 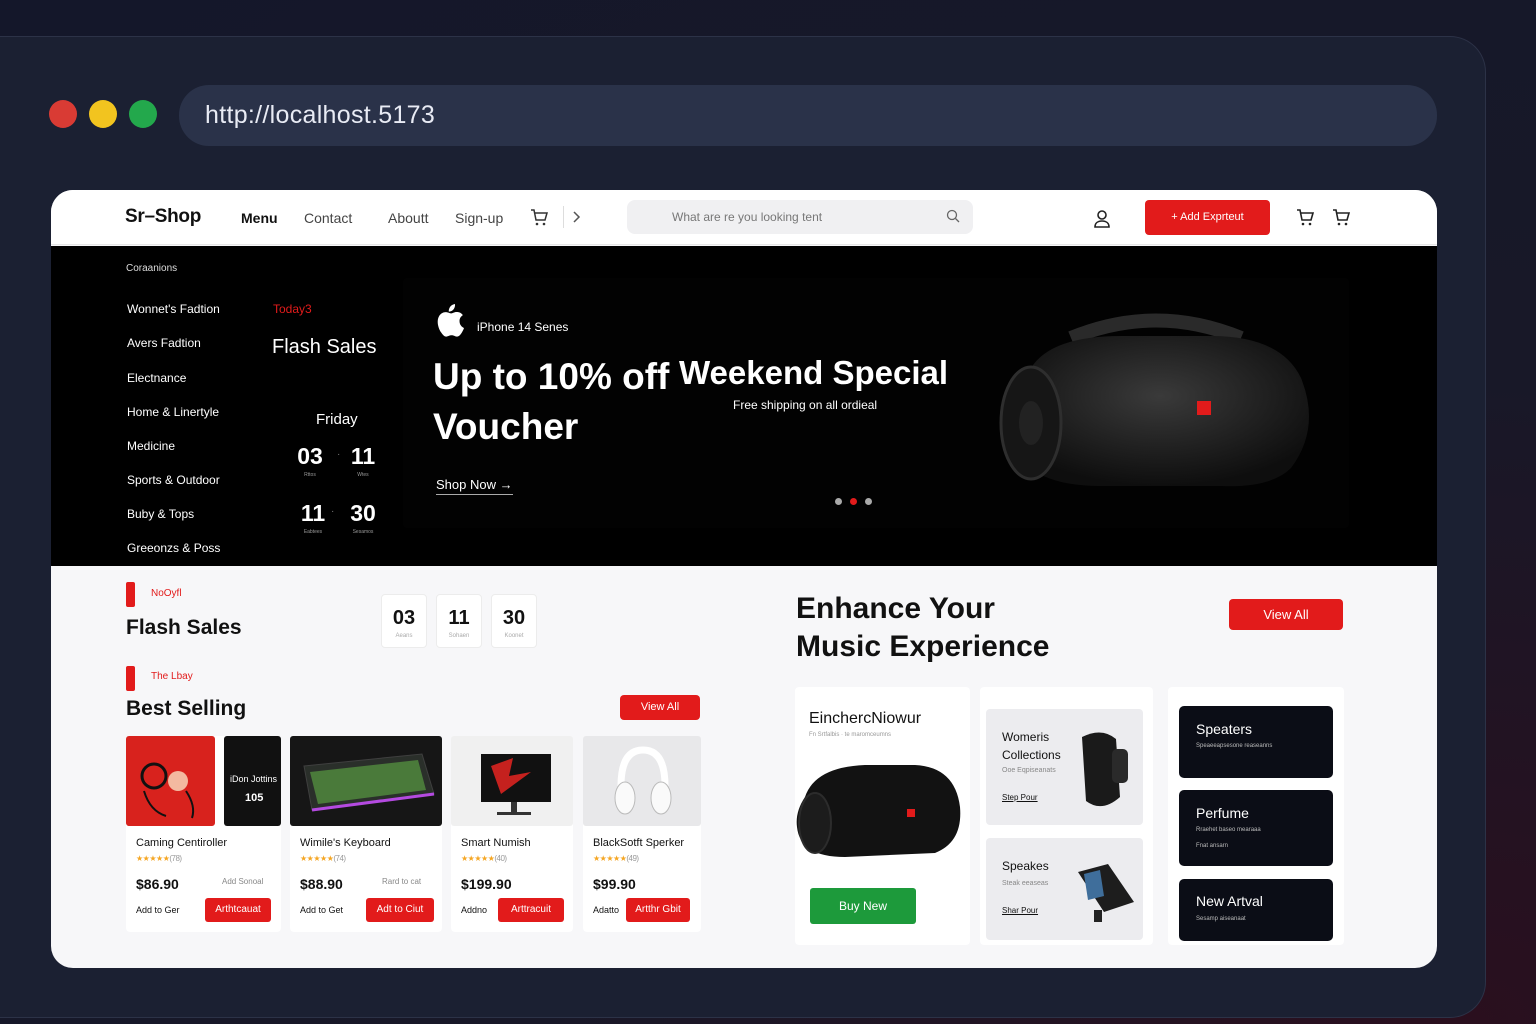 What do you see at coordinates (1029, 770) in the screenshot?
I see `category-subtitle: Ooe Eqpiseanats` at bounding box center [1029, 770].